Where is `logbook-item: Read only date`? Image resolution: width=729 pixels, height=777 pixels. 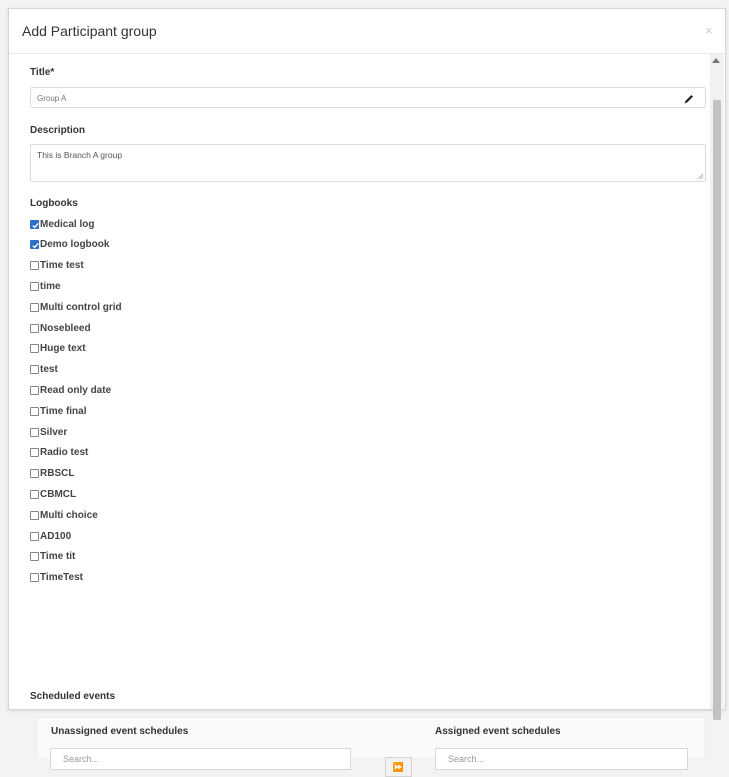
logbook-item: Read only date is located at coordinates (70, 390).